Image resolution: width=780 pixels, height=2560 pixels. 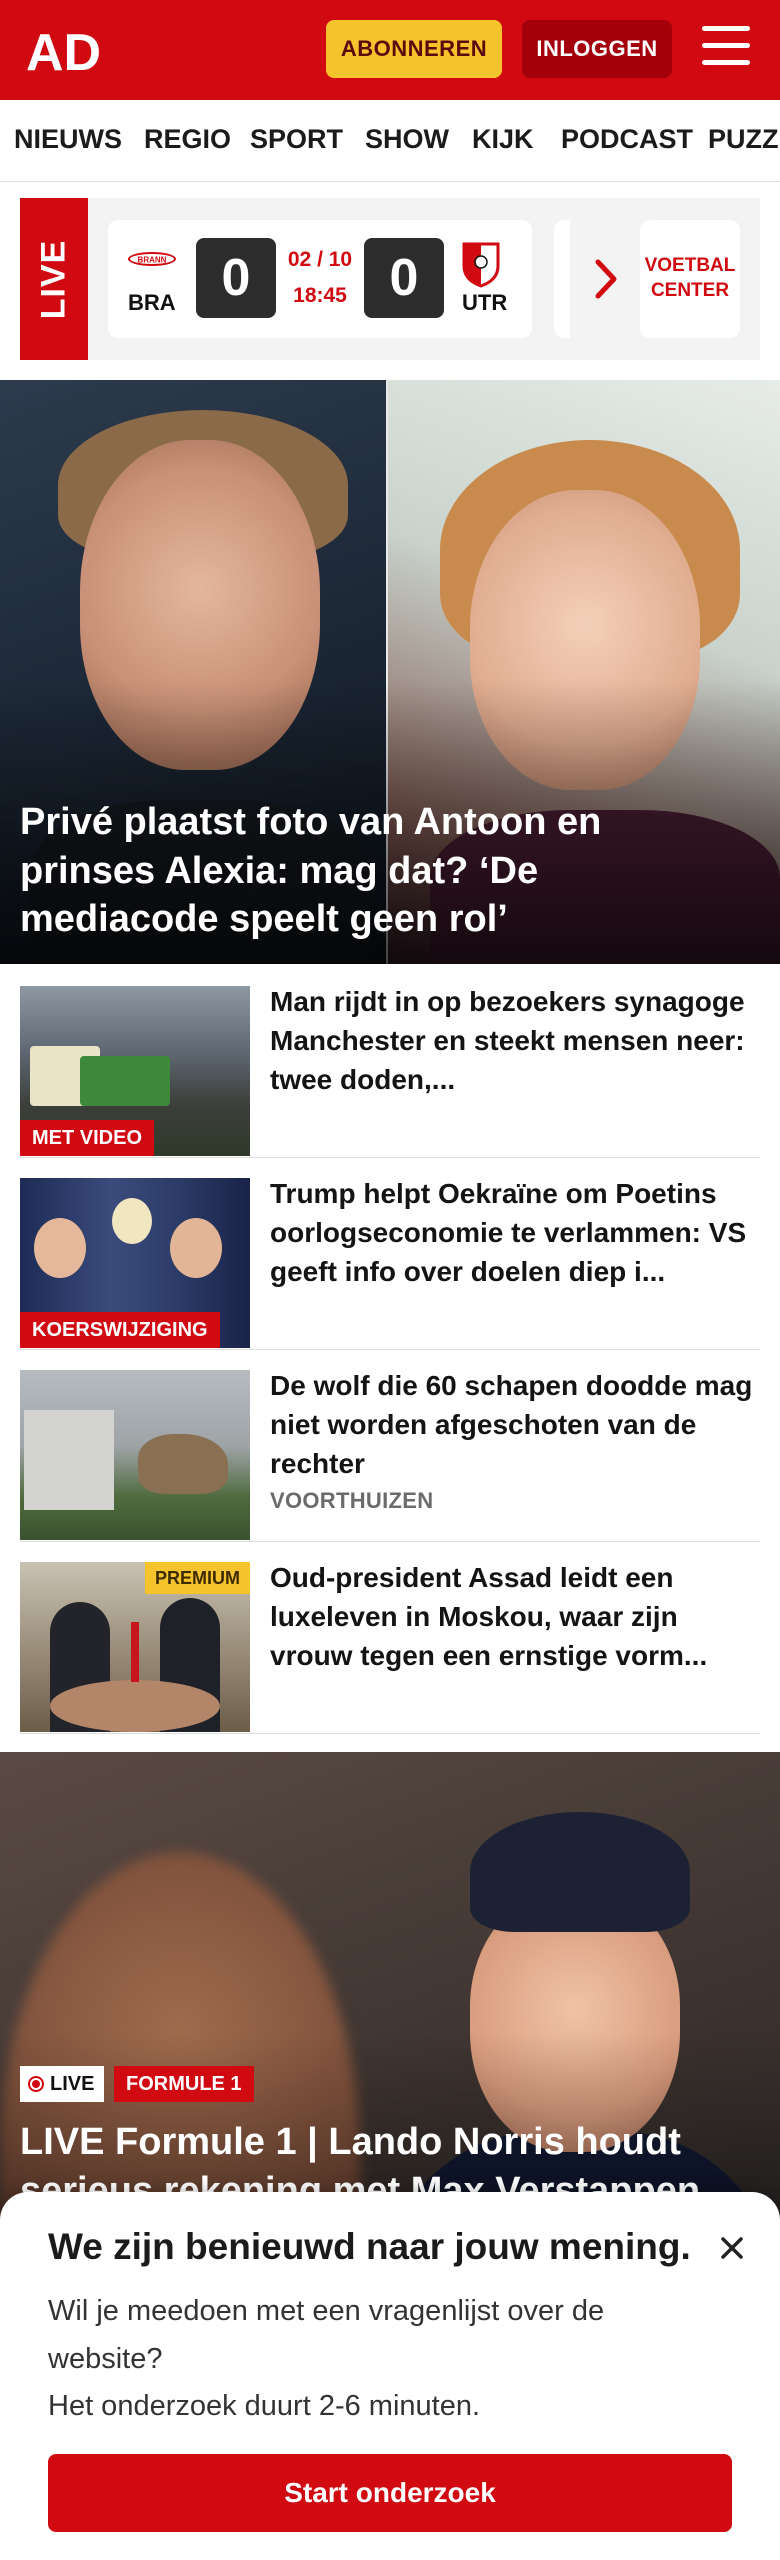 What do you see at coordinates (390, 2493) in the screenshot?
I see `start-survey-button: Start onderzoek` at bounding box center [390, 2493].